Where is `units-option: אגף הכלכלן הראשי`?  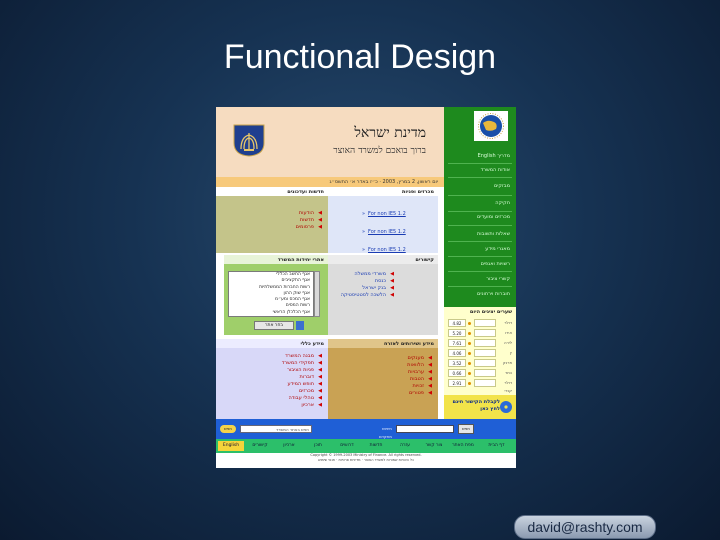
units-option: אגף הכלכלן הראשי is located at coordinates (269, 313).